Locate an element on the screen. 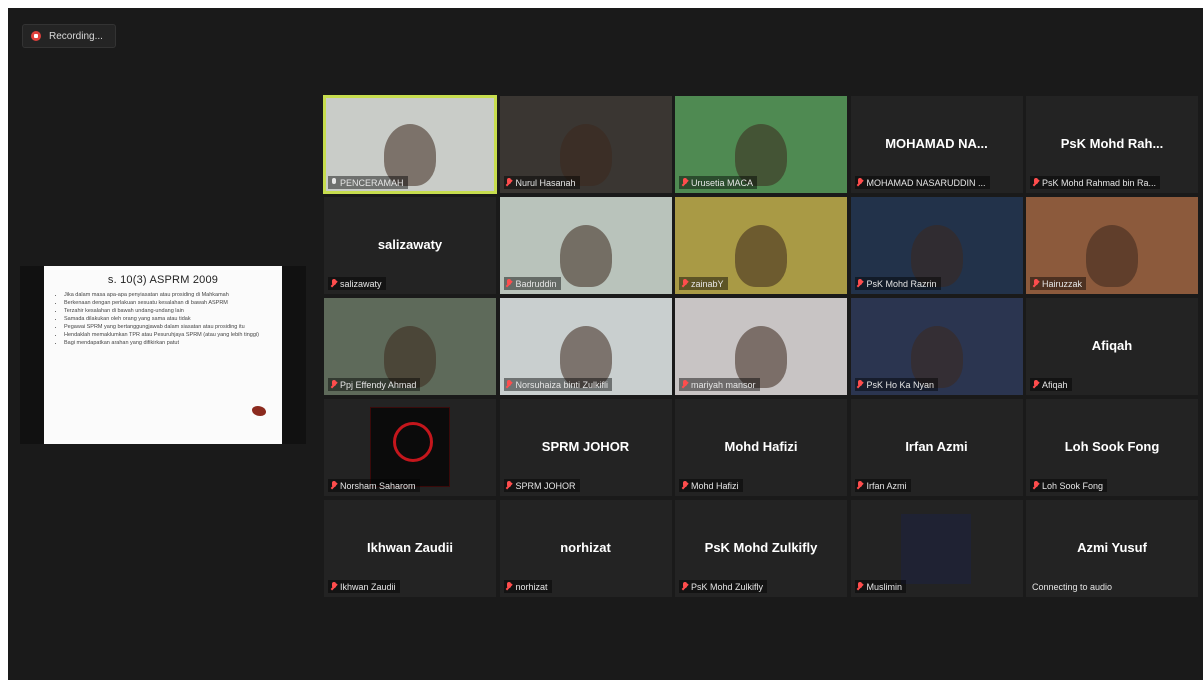 The width and height of the screenshot is (1203, 680). participant-label: PsK Mohd Zulkifly is located at coordinates (723, 586).